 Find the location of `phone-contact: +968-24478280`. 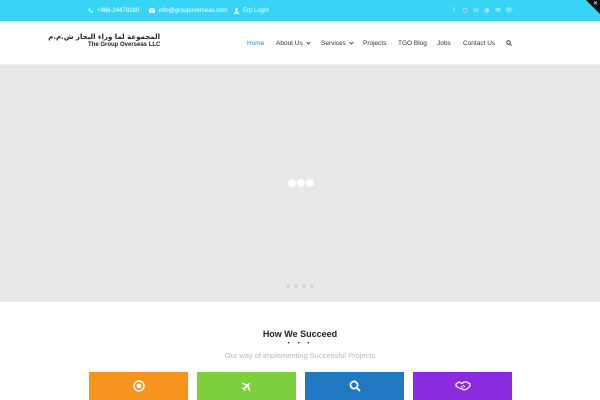

phone-contact: +968-24478280 is located at coordinates (113, 10).